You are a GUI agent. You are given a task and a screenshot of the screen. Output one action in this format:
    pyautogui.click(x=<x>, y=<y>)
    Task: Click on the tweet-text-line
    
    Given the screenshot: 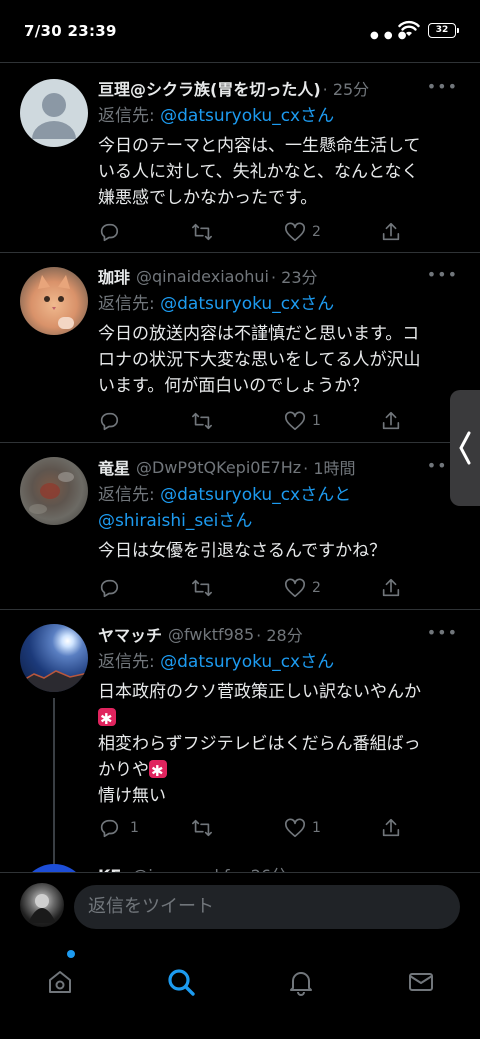 What is the action you would take?
    pyautogui.click(x=280, y=718)
    